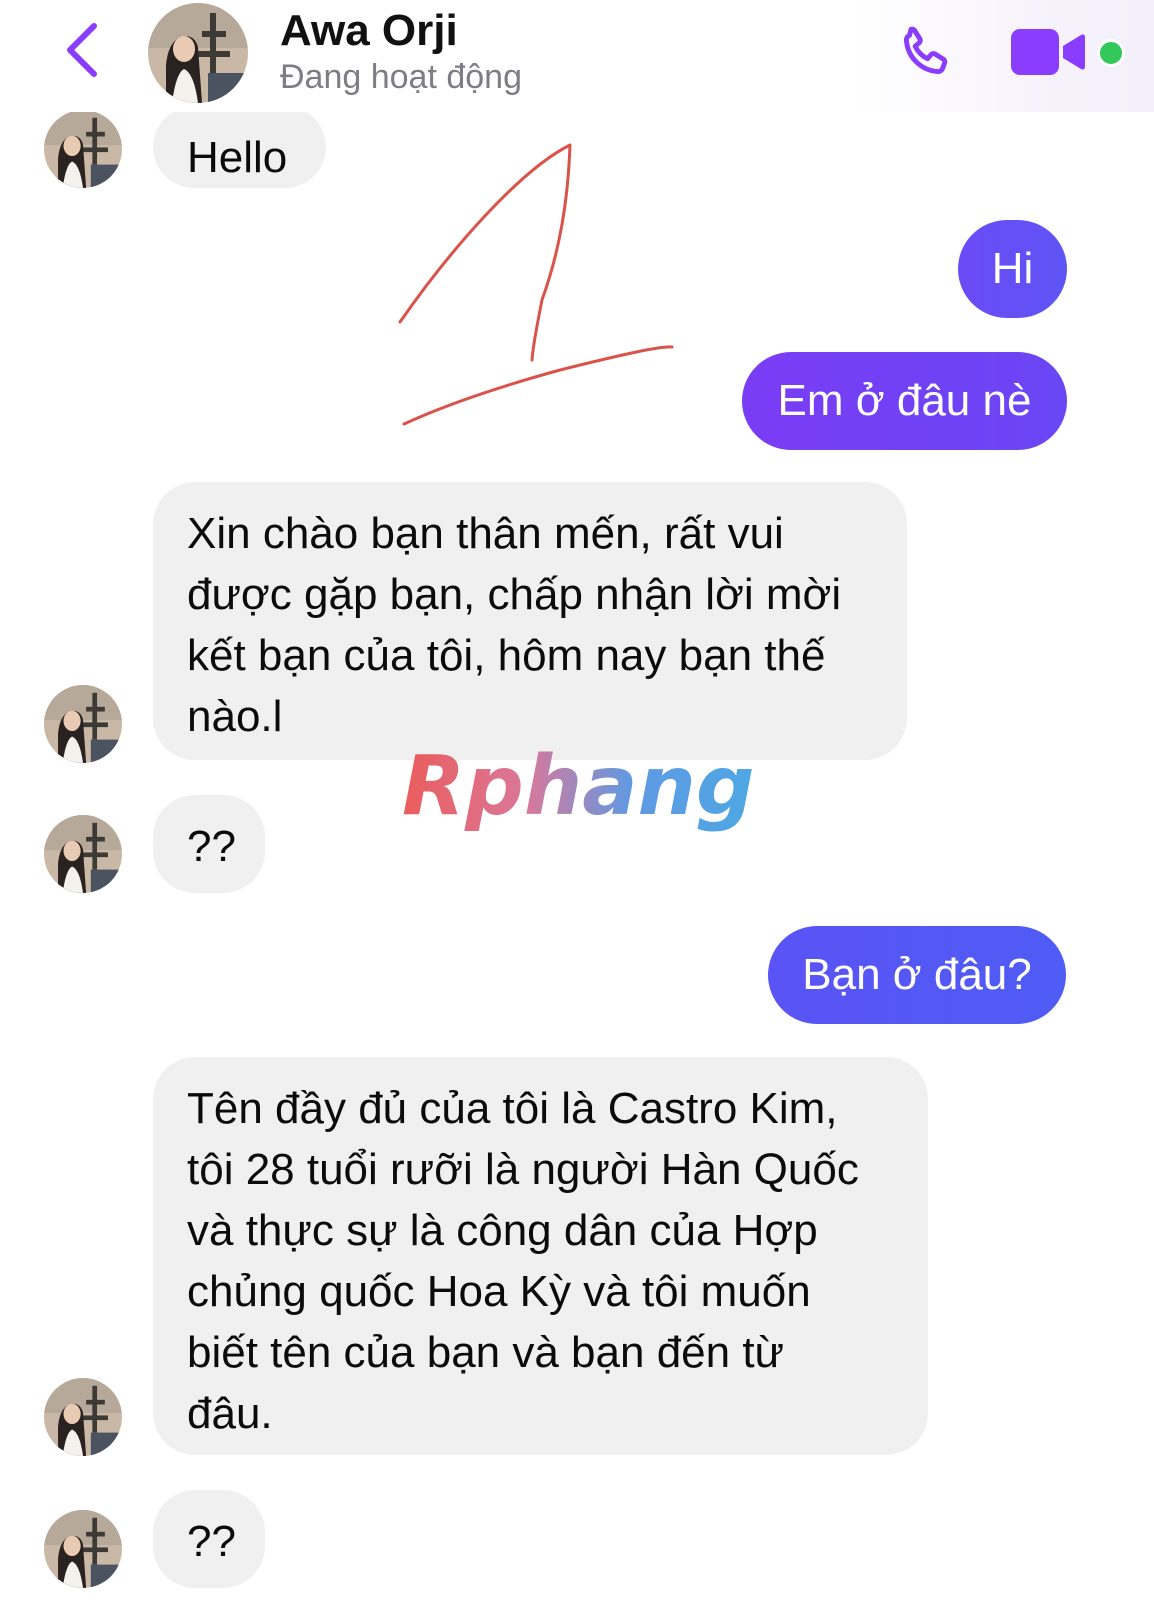 This screenshot has width=1154, height=1600. I want to click on voice-call-button, so click(925, 53).